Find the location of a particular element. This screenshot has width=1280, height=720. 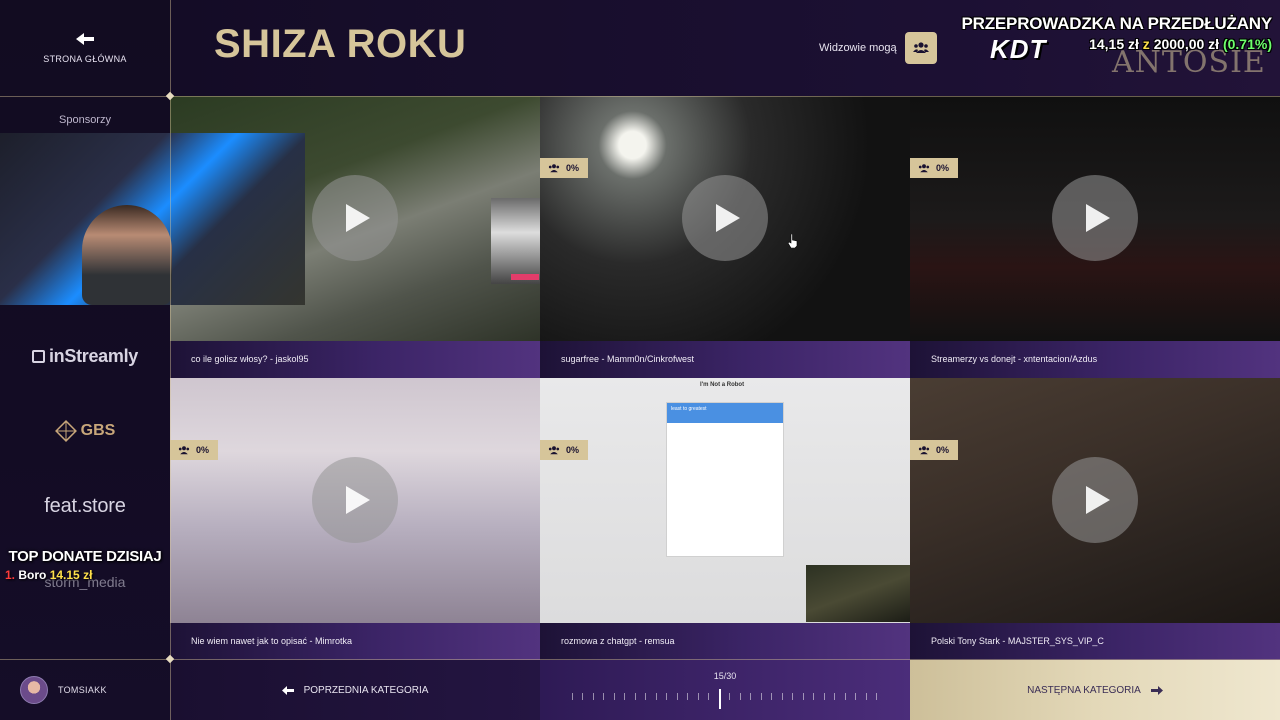

pager-tick-current is located at coordinates (719, 699).